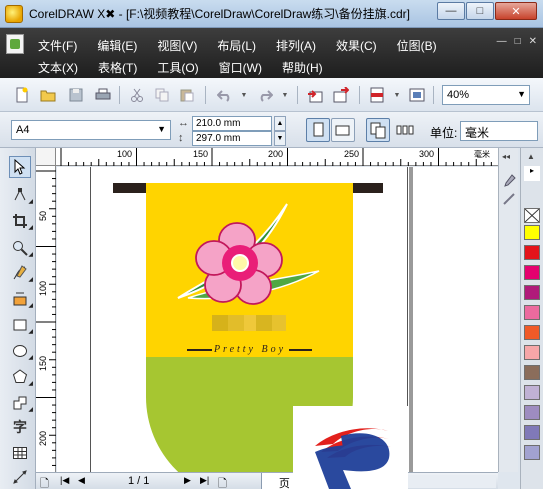 Image resolution: width=543 pixels, height=489 pixels. I want to click on zoom-level-select: 40% ▼, so click(486, 95).